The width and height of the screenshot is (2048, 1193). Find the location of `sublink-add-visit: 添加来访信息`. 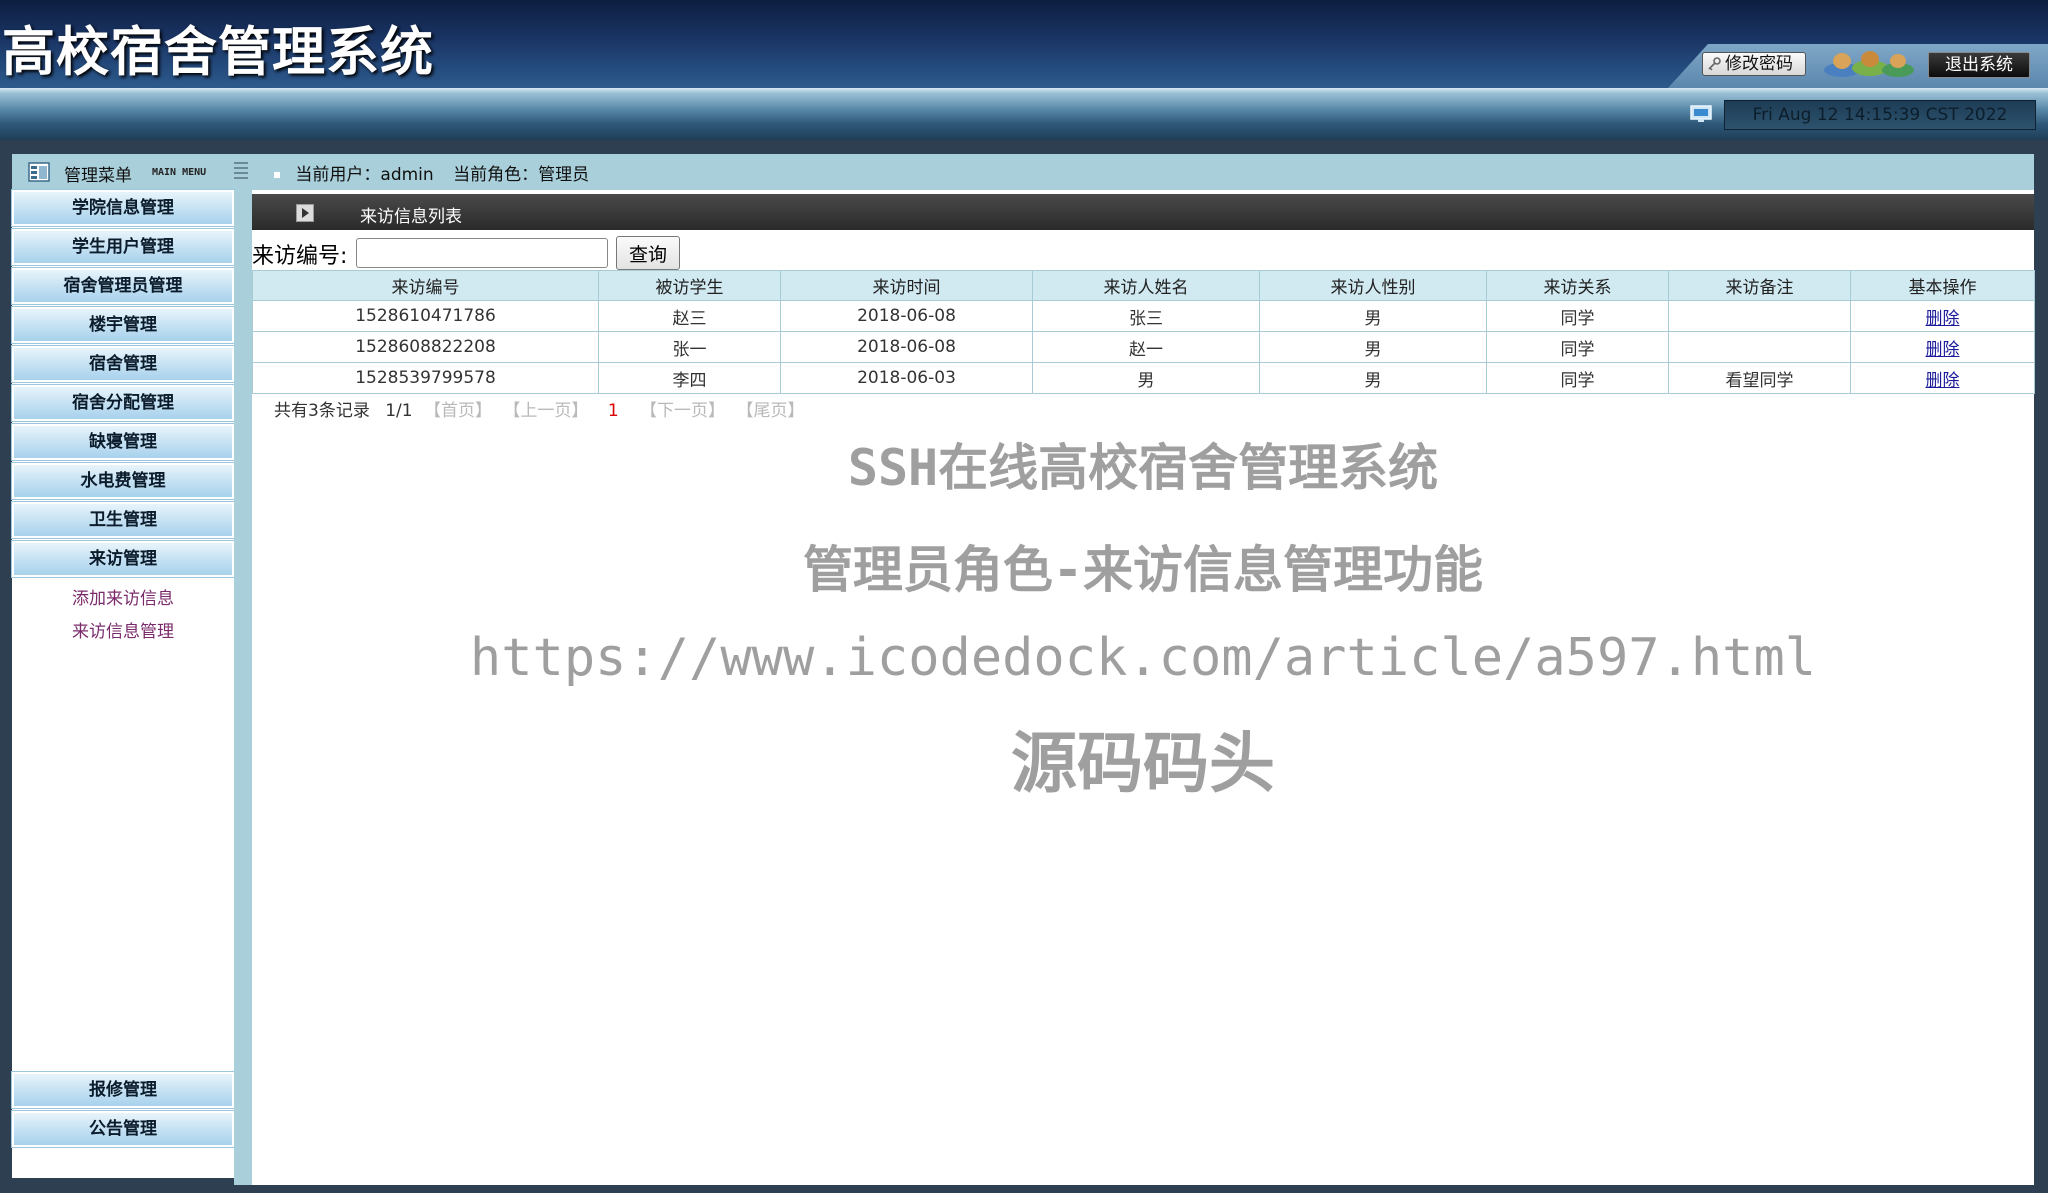

sublink-add-visit: 添加来访信息 is located at coordinates (123, 596).